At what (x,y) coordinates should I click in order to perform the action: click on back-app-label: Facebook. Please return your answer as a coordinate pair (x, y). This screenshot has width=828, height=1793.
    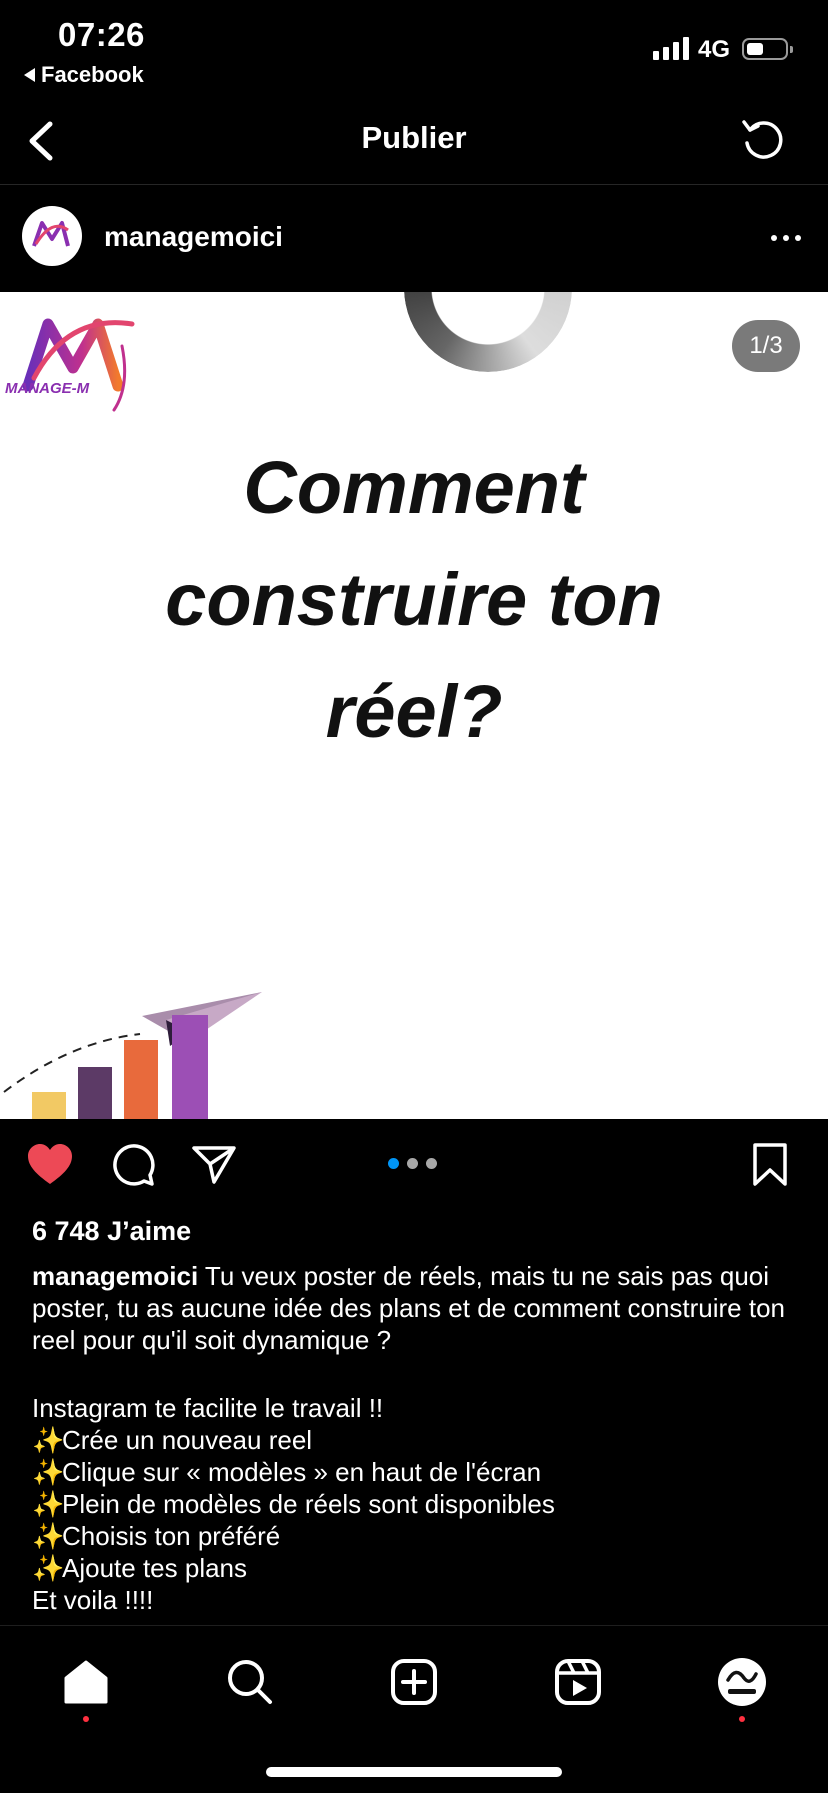
    Looking at the image, I should click on (92, 74).